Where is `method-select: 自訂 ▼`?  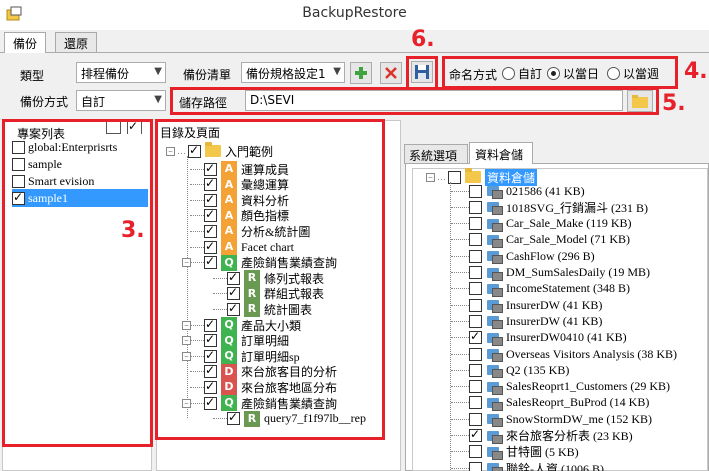 method-select: 自訂 ▼ is located at coordinates (121, 100).